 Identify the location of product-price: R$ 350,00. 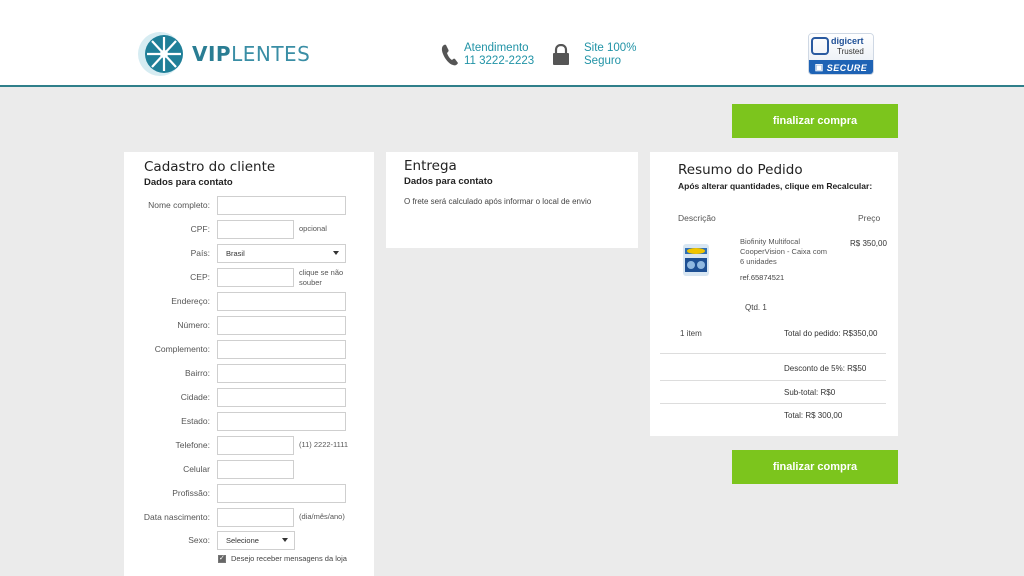
(868, 243).